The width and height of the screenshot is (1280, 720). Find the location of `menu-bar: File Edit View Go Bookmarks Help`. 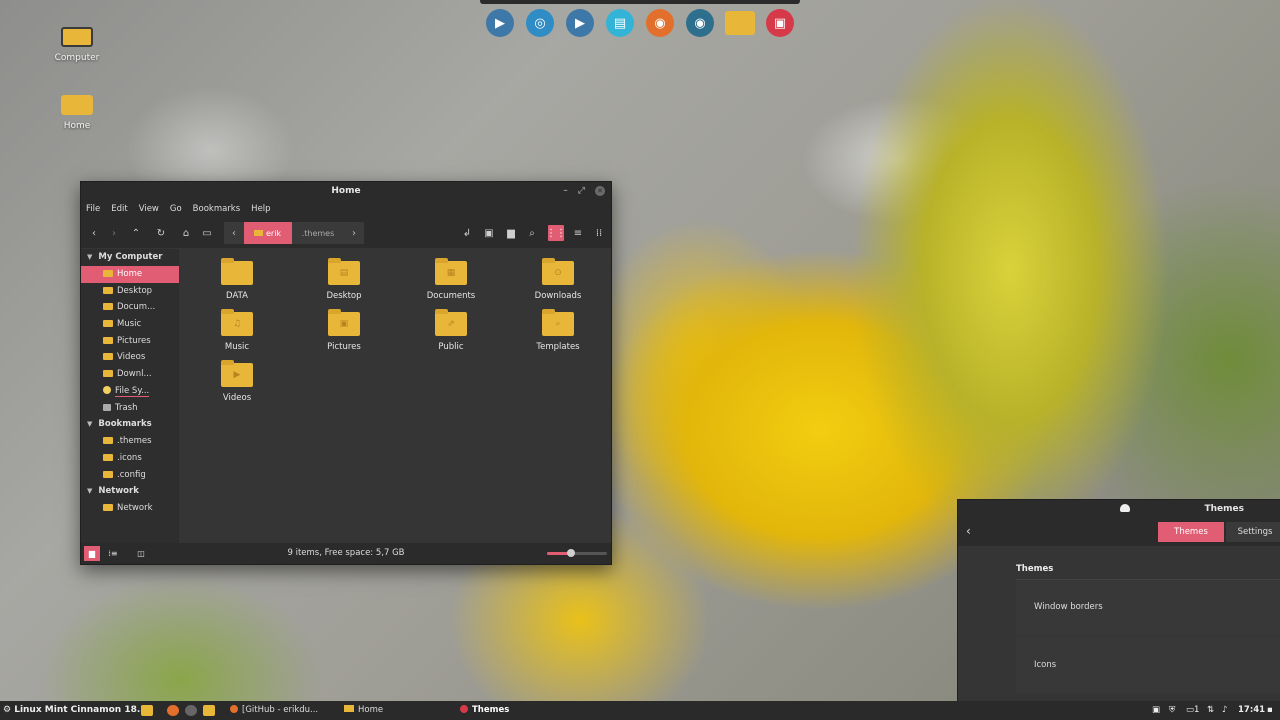

menu-bar: File Edit View Go Bookmarks Help is located at coordinates (346, 209).